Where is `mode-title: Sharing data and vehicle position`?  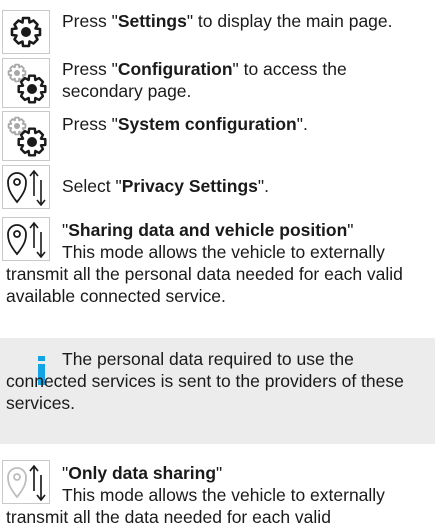 mode-title: Sharing data and vehicle position is located at coordinates (208, 230).